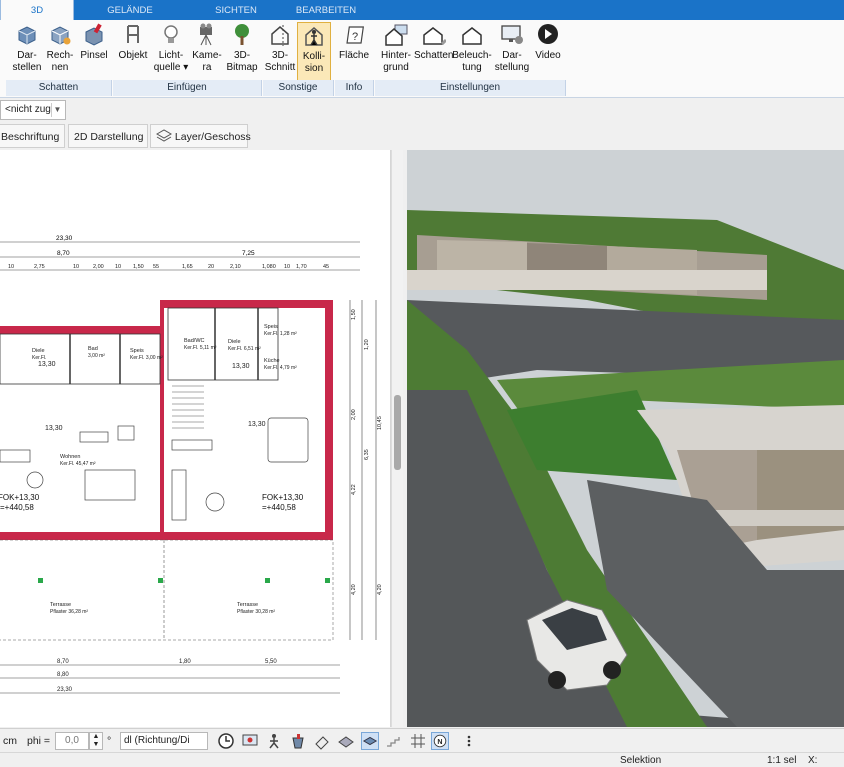  I want to click on pinsel-button: Pinsel, so click(94, 51).